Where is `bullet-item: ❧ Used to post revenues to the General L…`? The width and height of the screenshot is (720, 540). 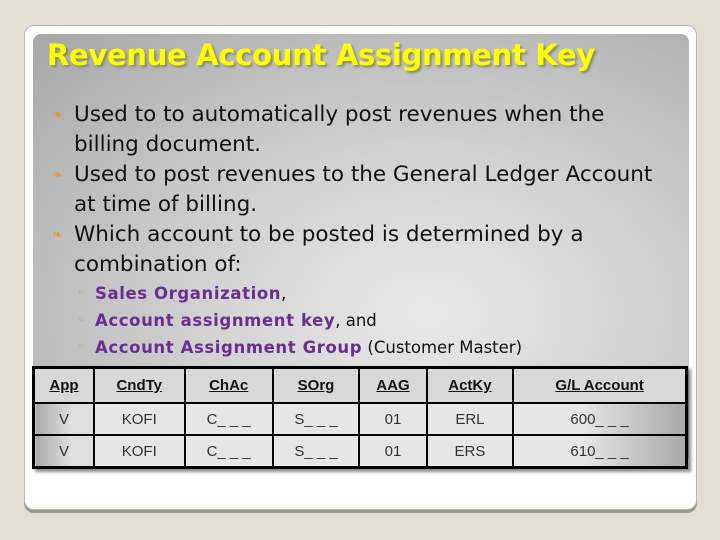 bullet-item: ❧ Used to post revenues to the General L… is located at coordinates (360, 190).